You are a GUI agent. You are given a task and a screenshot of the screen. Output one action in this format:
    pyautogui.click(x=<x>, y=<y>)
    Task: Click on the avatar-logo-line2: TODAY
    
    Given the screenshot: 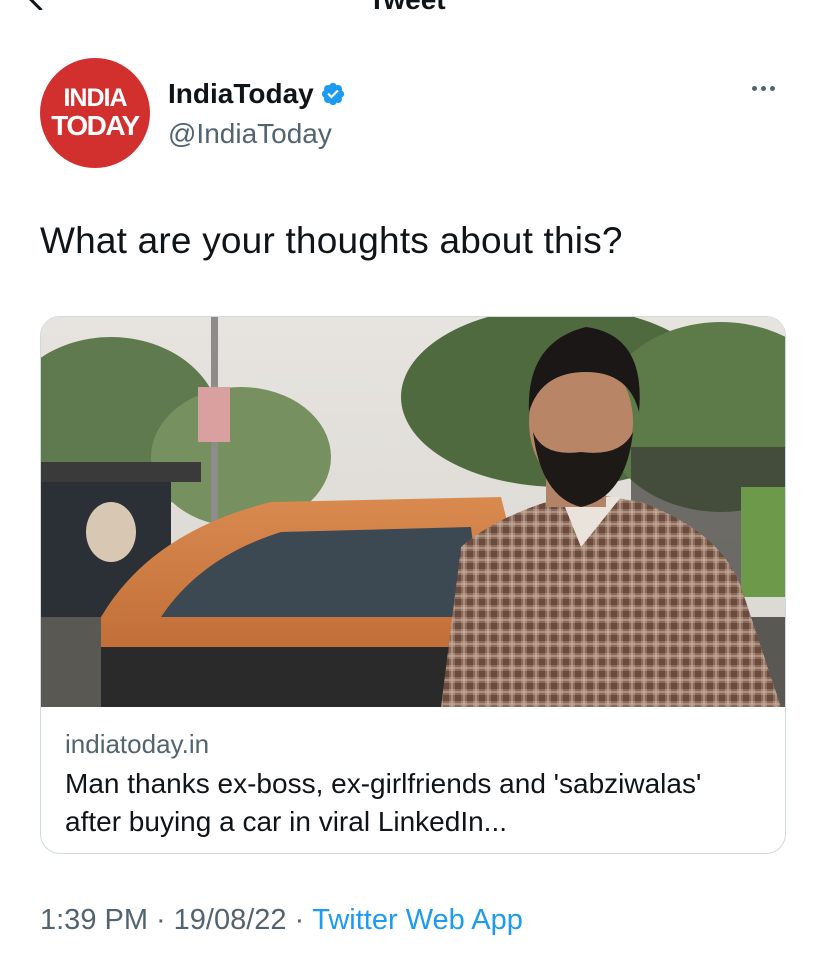 What is the action you would take?
    pyautogui.click(x=95, y=125)
    